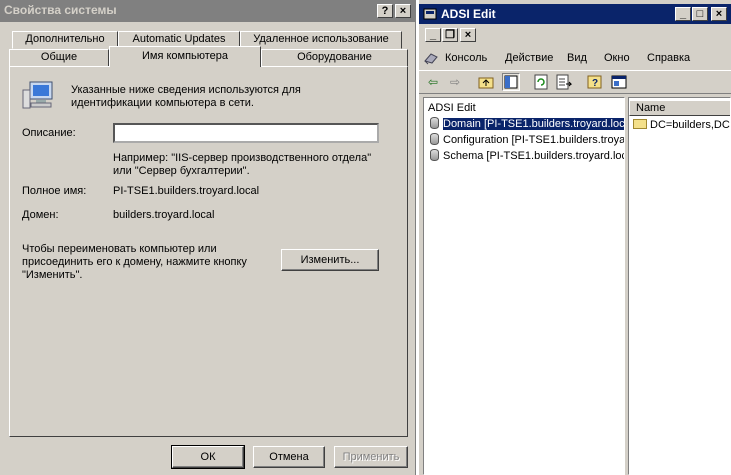 The height and width of the screenshot is (475, 731). What do you see at coordinates (668, 58) in the screenshot?
I see `menu-help: Справка` at bounding box center [668, 58].